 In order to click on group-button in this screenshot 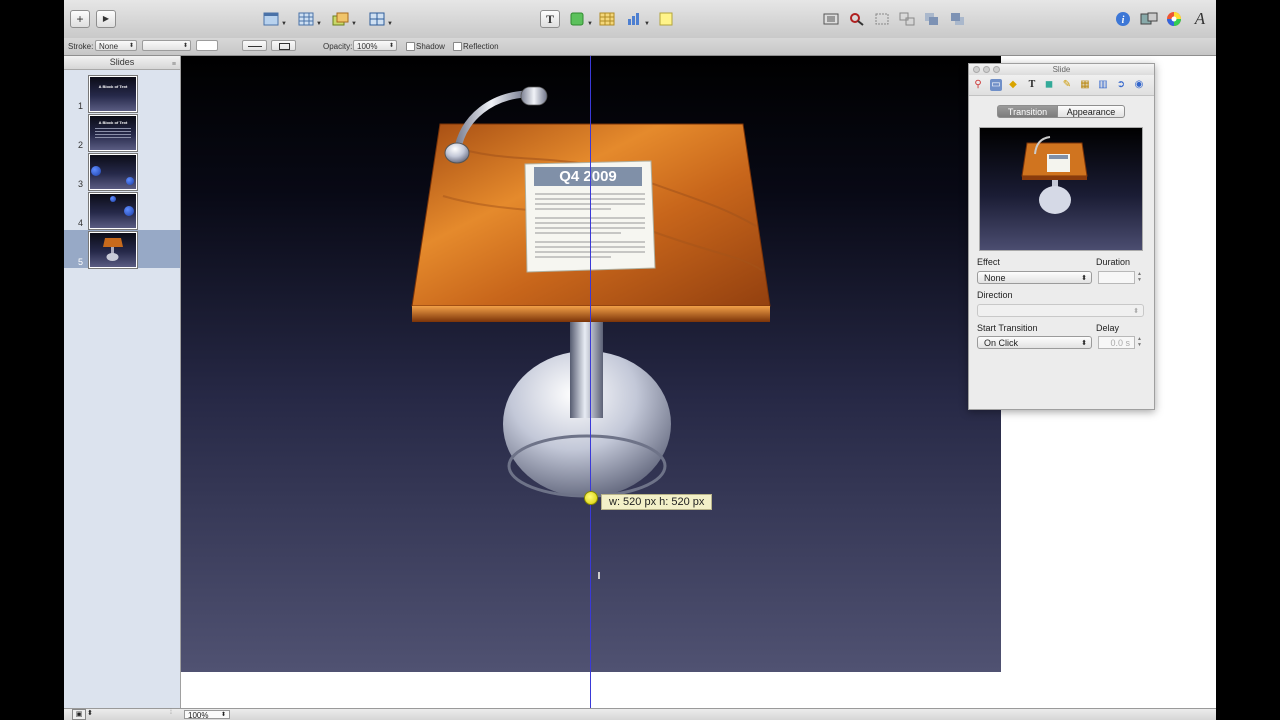, I will do `click(882, 19)`.